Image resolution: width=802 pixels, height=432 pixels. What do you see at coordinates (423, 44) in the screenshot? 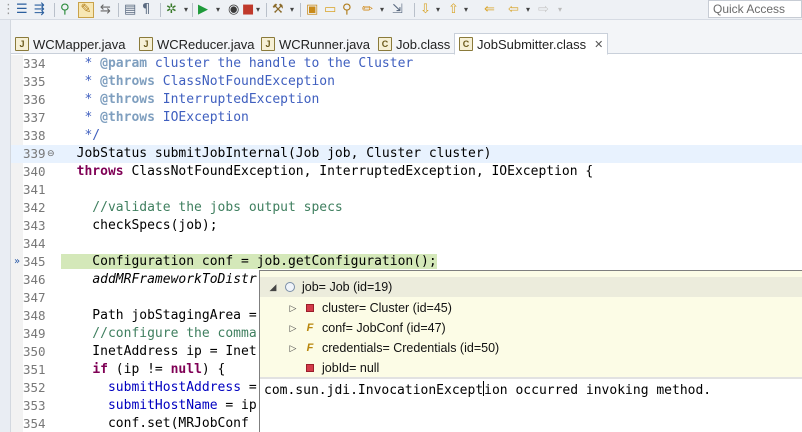
I see `tab-label: Job.class` at bounding box center [423, 44].